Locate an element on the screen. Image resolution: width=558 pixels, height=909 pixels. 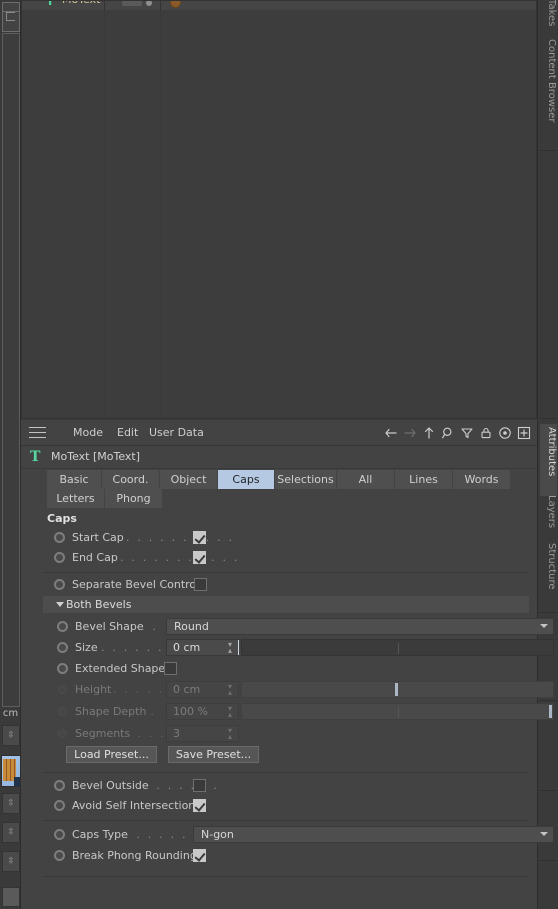
tab-words: Words is located at coordinates (482, 479).